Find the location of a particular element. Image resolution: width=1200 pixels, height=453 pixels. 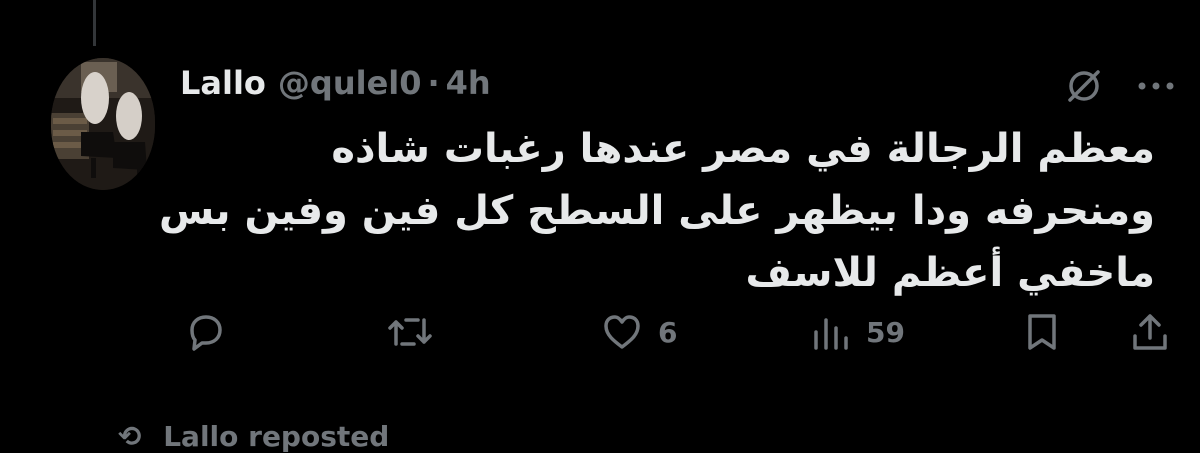

view-count: 59 is located at coordinates (885, 332).